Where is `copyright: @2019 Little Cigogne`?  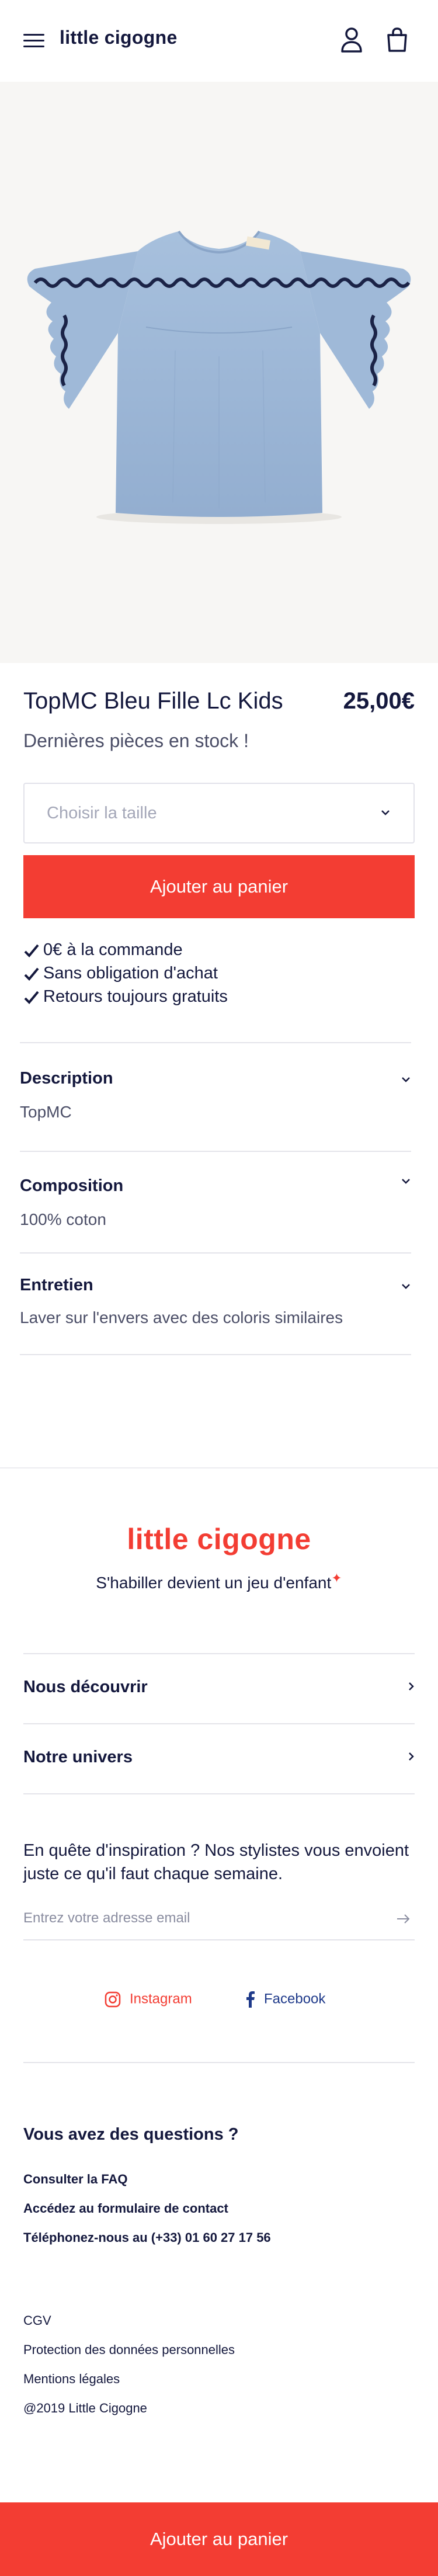 copyright: @2019 Little Cigogne is located at coordinates (85, 2408).